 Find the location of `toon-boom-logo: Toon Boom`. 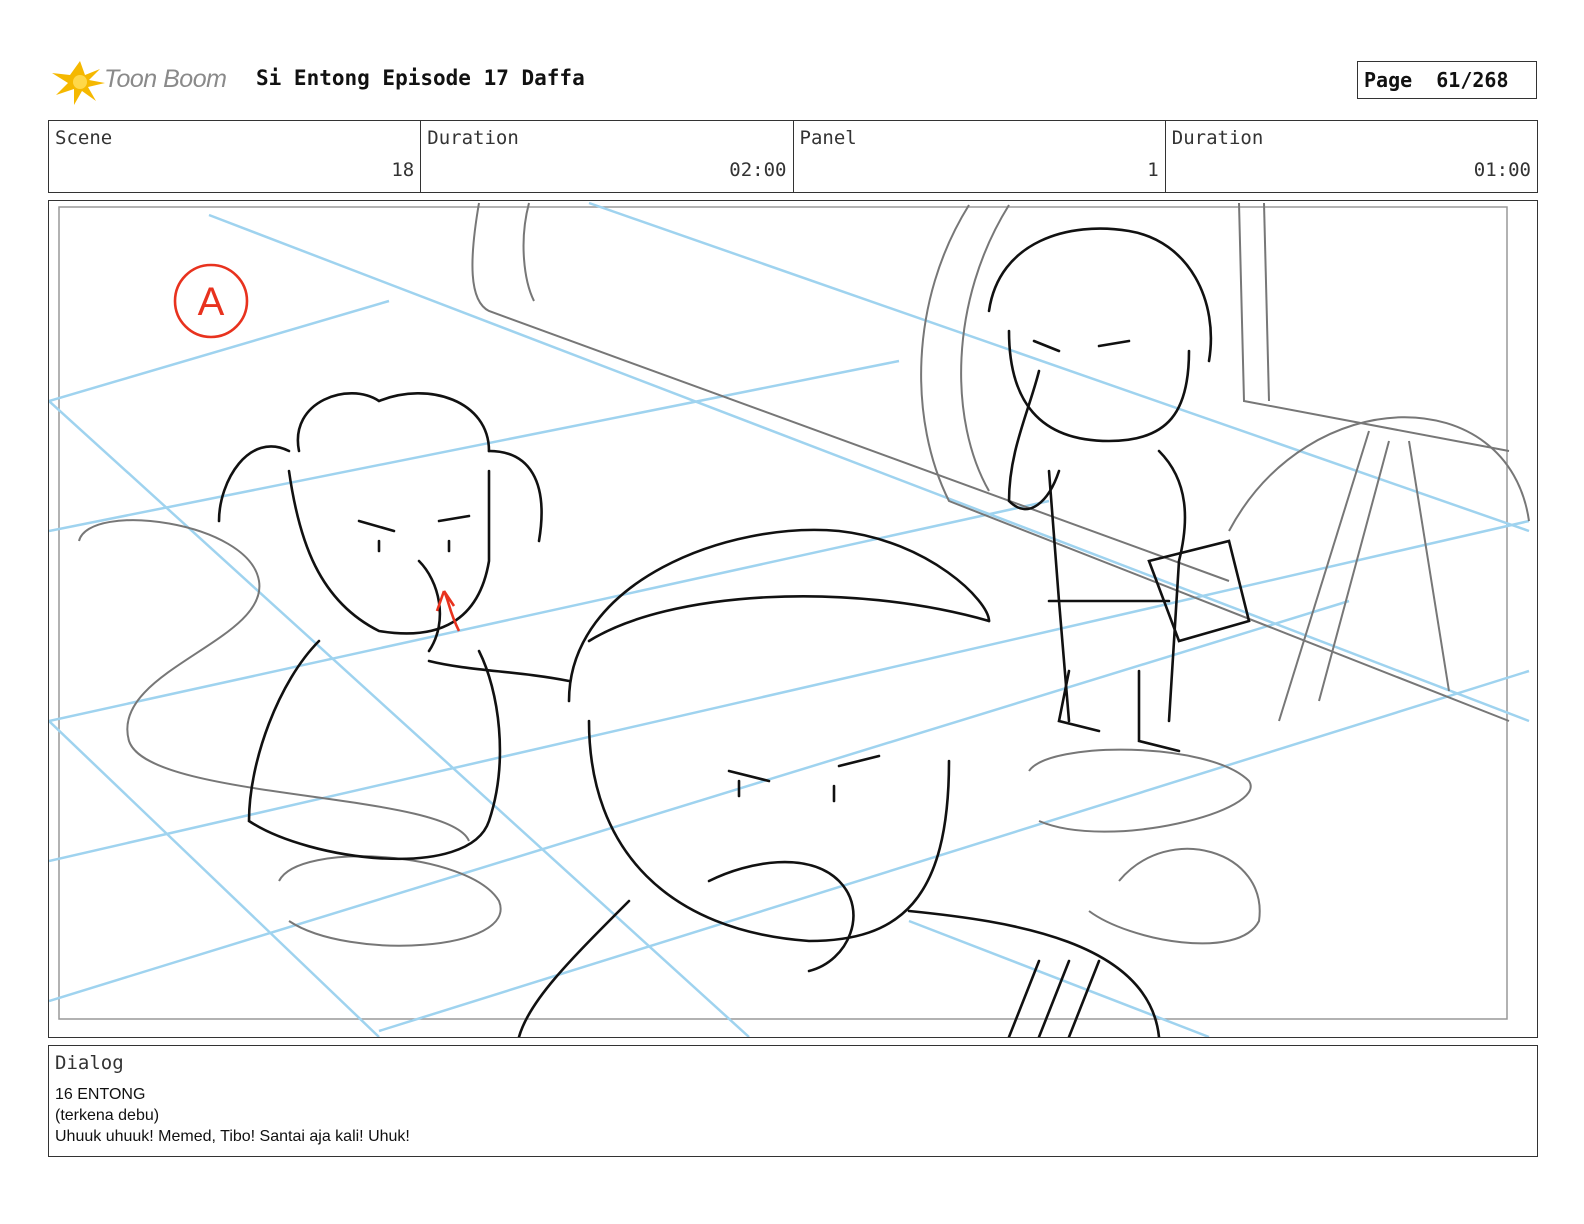

toon-boom-logo: Toon Boom is located at coordinates (145, 81).